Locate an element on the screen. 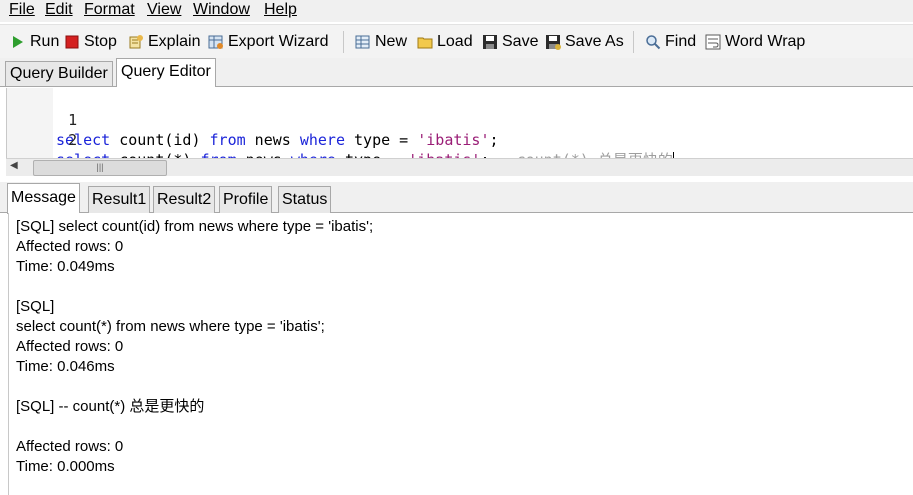  tab-status: Status is located at coordinates (305, 199).